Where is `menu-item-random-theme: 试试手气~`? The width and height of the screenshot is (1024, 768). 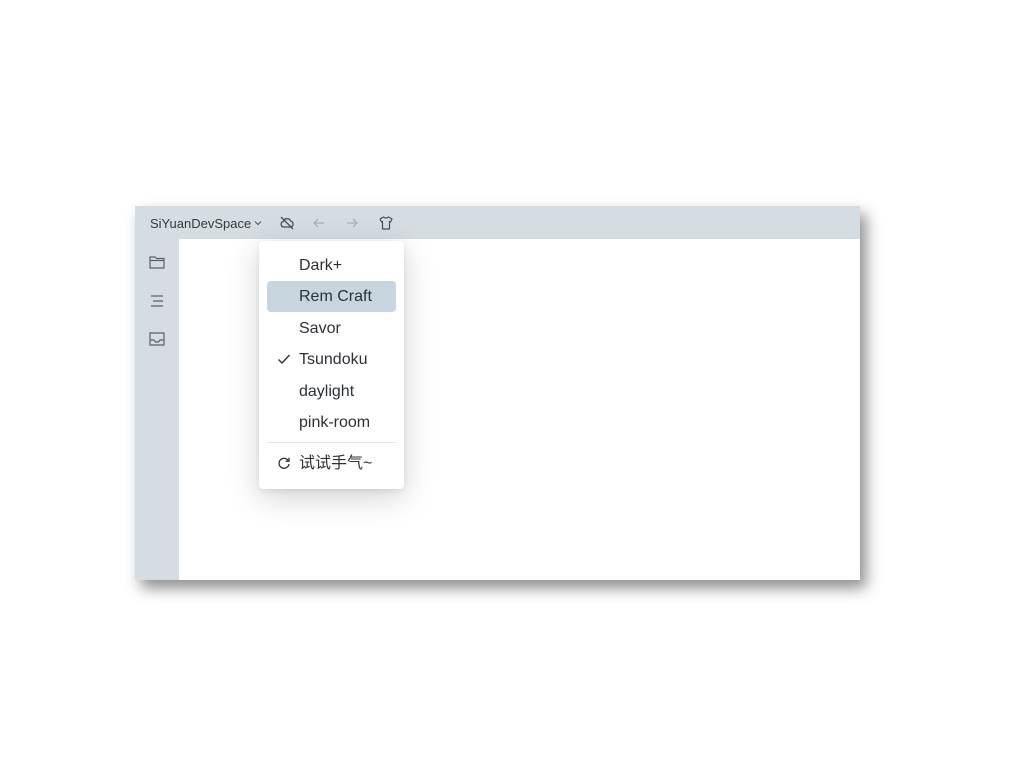 menu-item-random-theme: 试试手气~ is located at coordinates (331, 463).